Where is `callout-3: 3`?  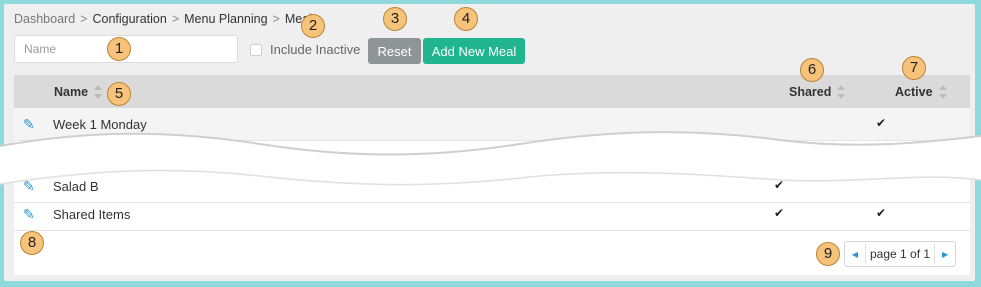 callout-3: 3 is located at coordinates (395, 19).